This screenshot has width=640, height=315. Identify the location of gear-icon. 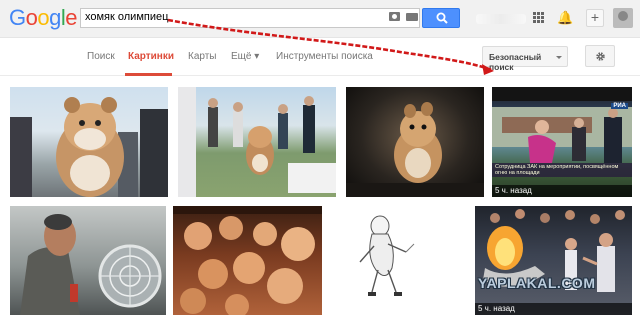
(600, 56).